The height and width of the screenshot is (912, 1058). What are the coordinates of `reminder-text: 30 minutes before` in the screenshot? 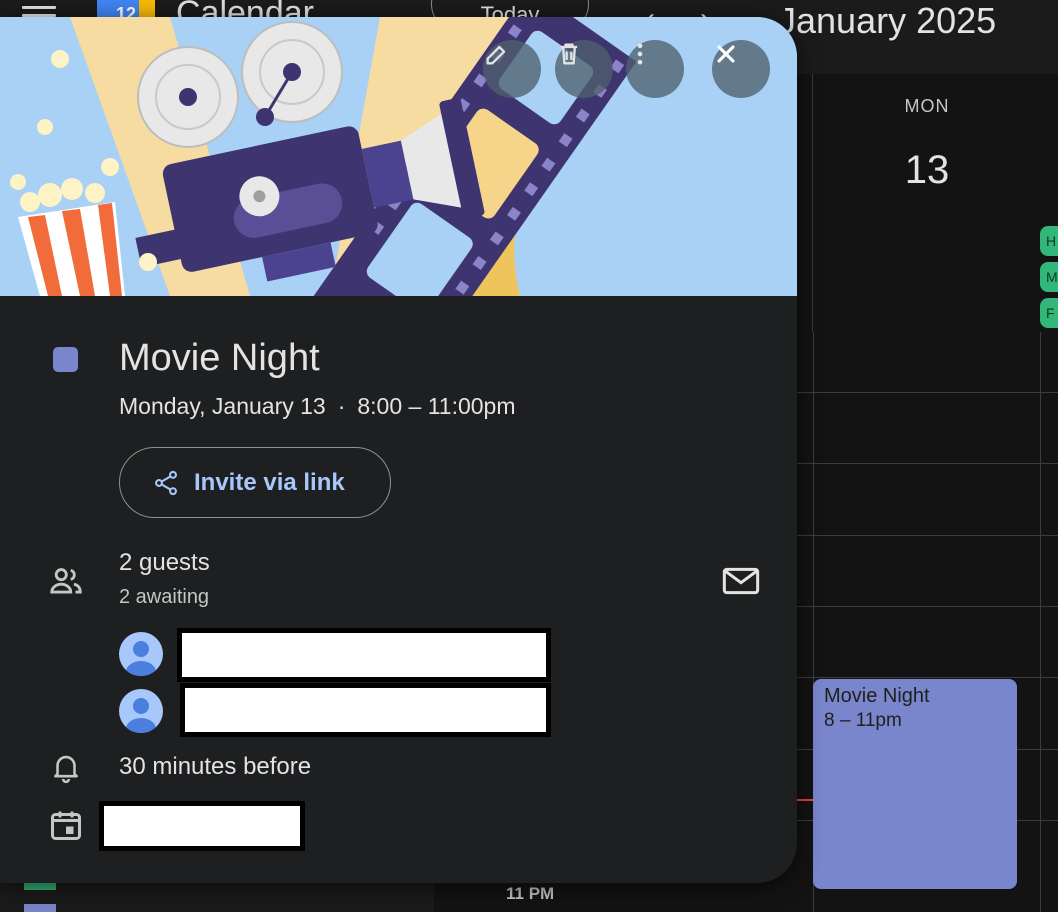 It's located at (215, 766).